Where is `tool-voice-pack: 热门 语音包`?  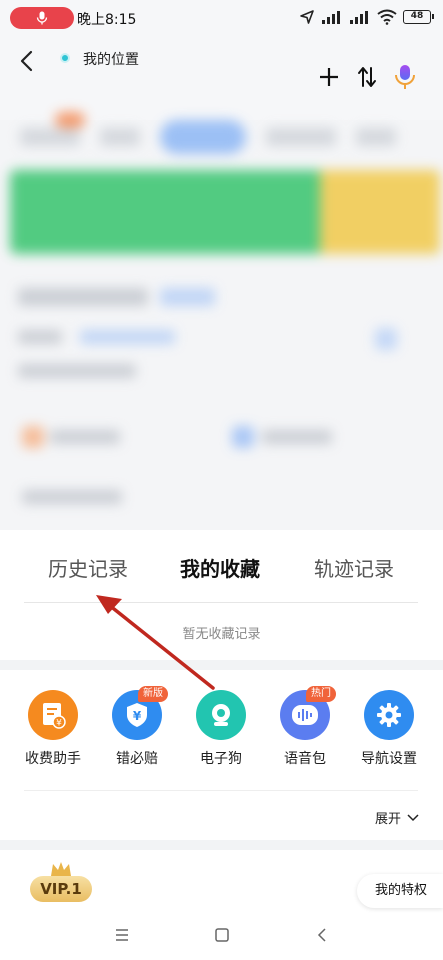
tool-voice-pack: 热门 语音包 is located at coordinates (305, 727).